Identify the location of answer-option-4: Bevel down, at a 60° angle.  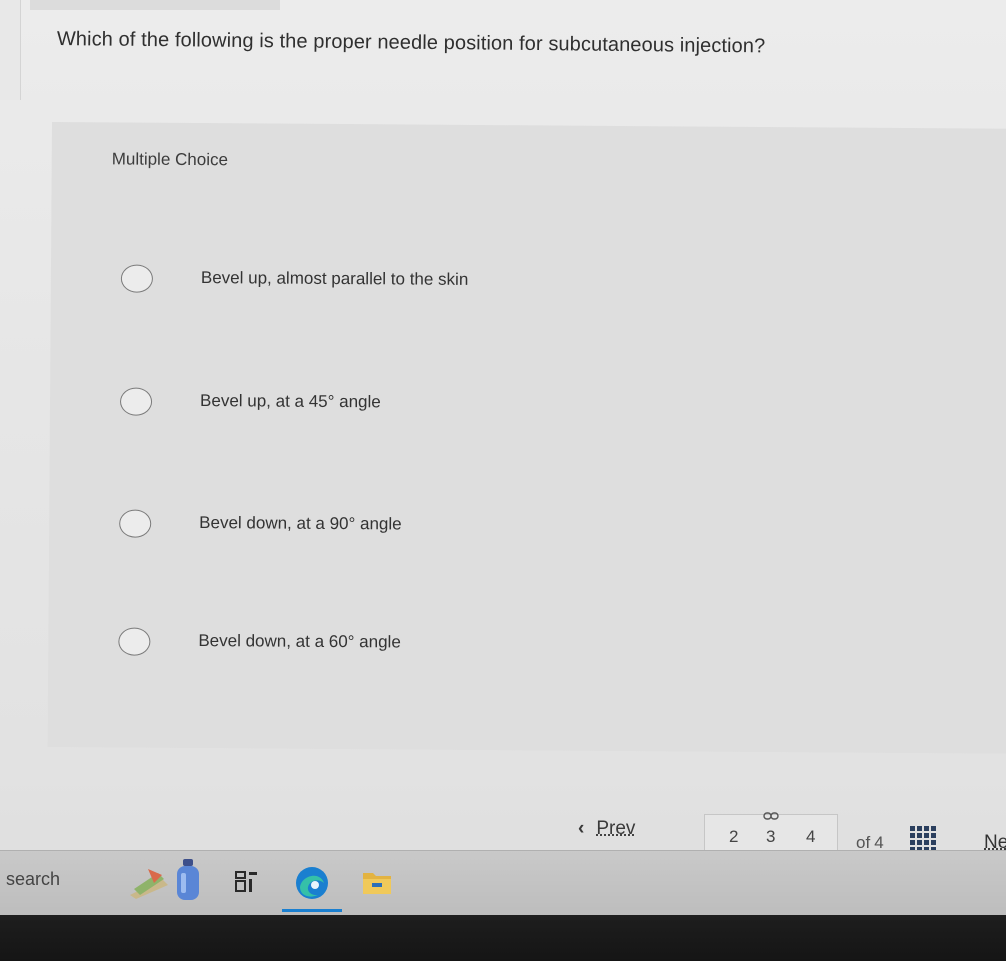
(518, 648).